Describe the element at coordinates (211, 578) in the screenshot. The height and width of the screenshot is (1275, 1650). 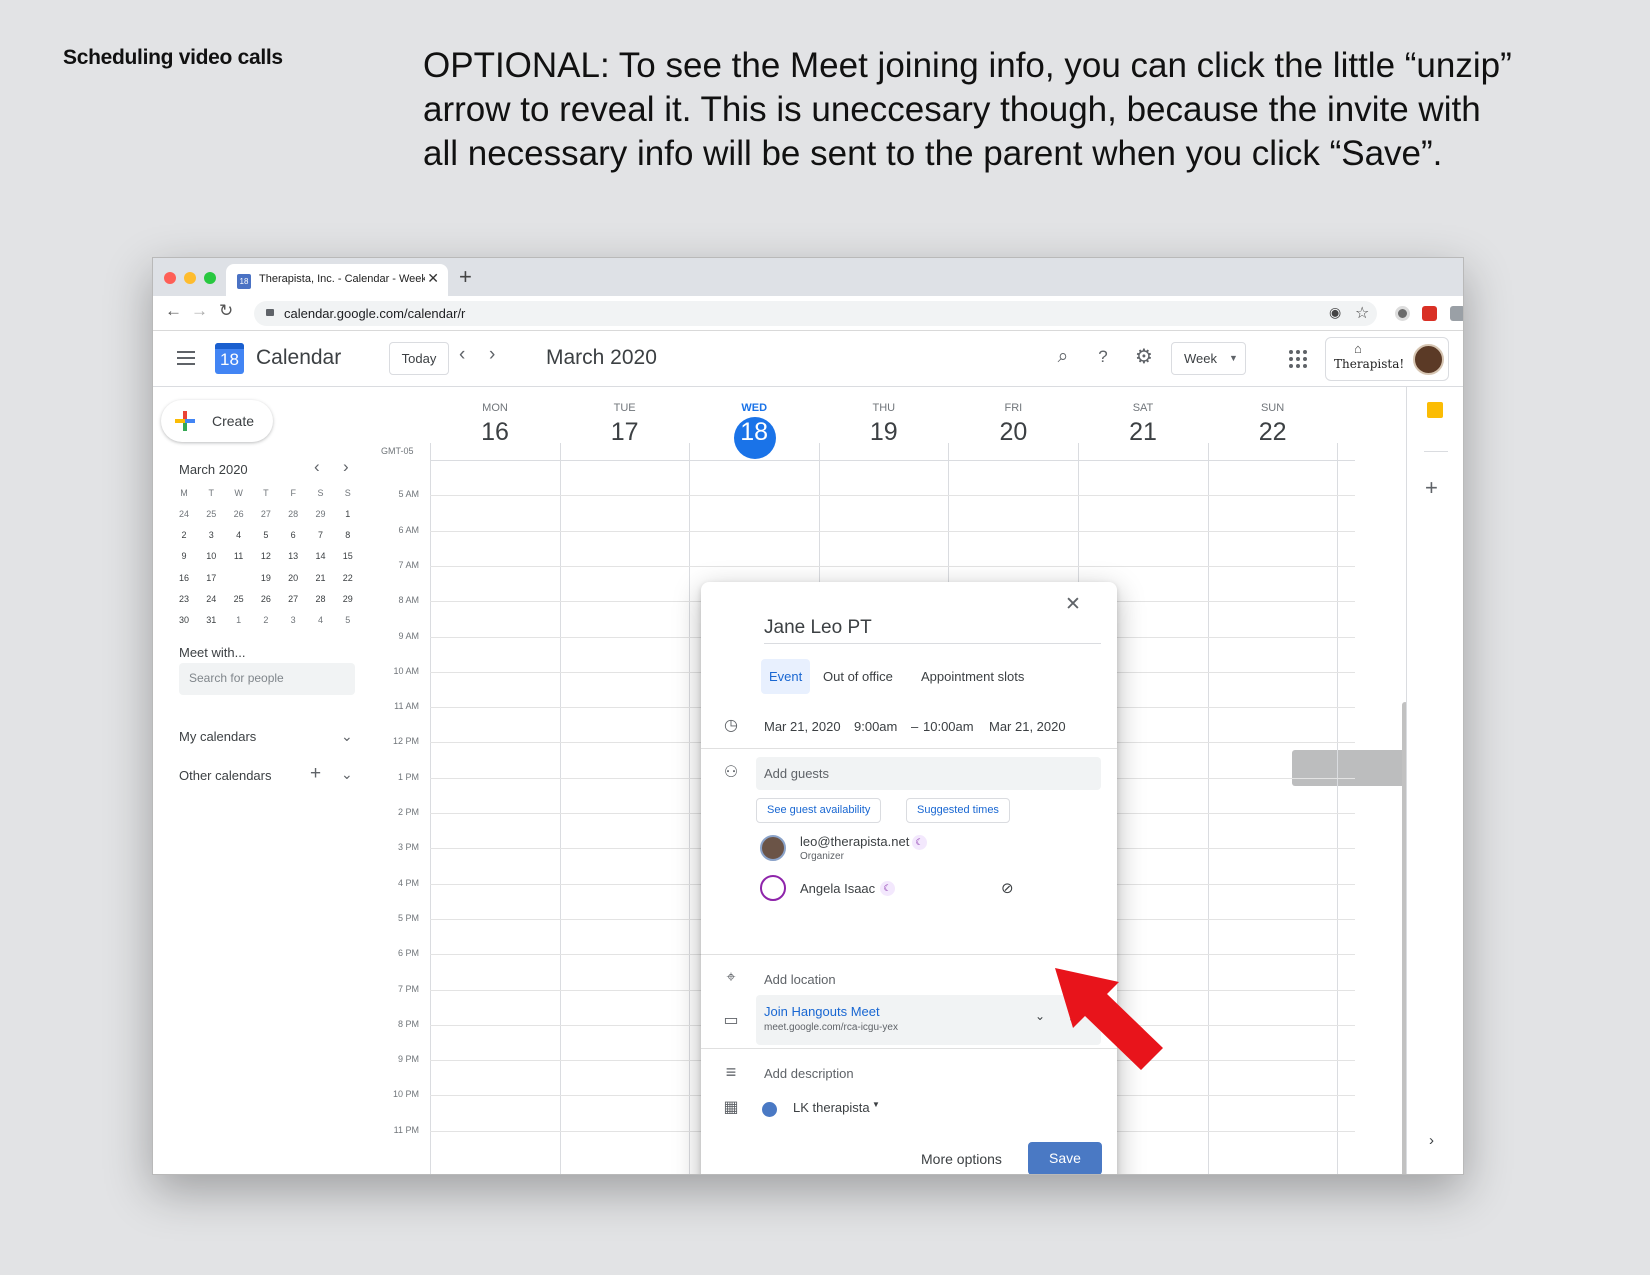
I see `mini-day: 17` at that location.